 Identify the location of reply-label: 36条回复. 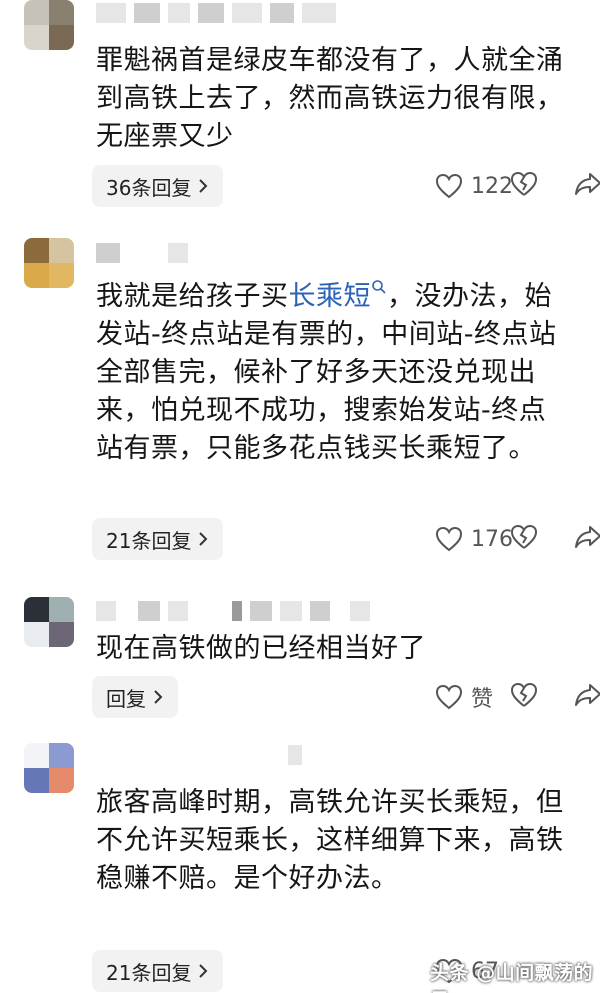
(149, 187).